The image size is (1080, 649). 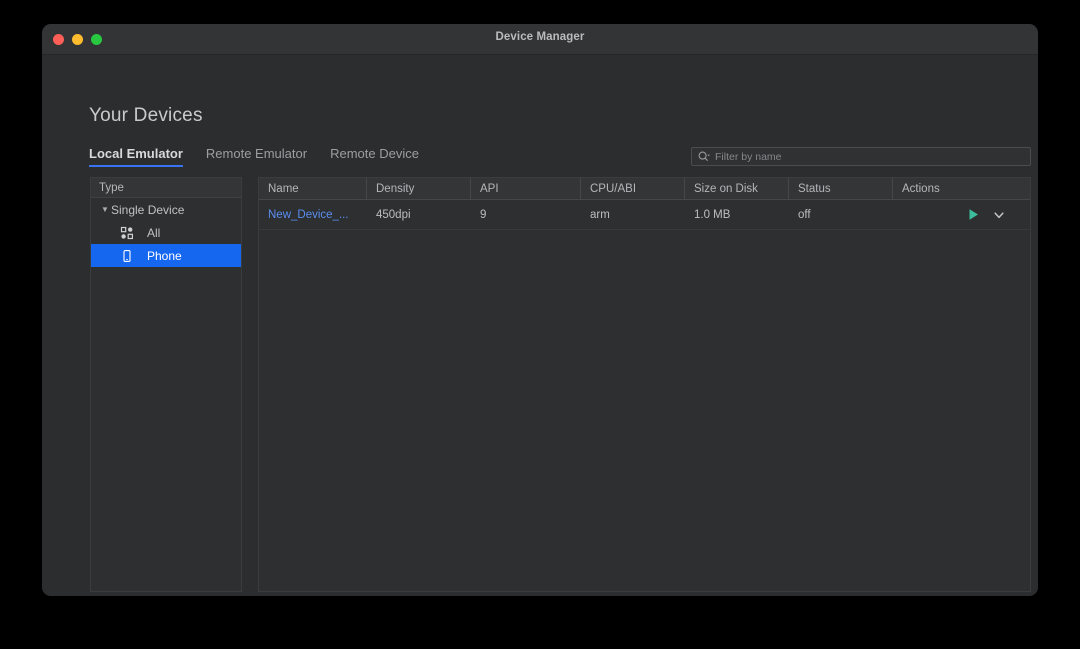 I want to click on tab-remote-emulator: Remote Emulator, so click(x=256, y=156).